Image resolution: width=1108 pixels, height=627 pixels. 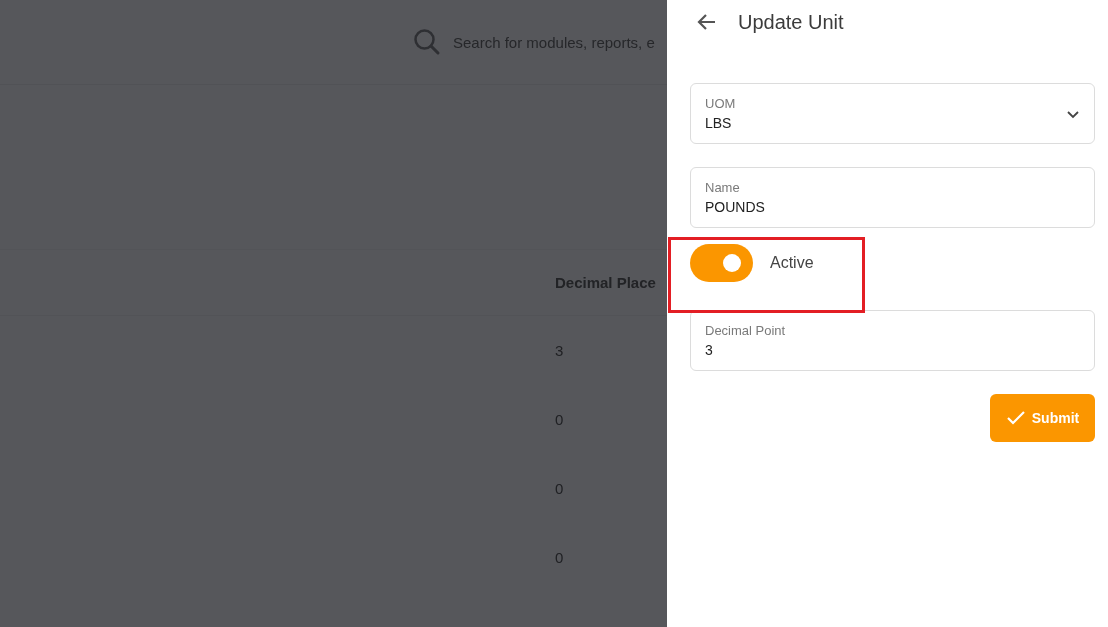 I want to click on uom-select: UOM LBS, so click(x=892, y=113).